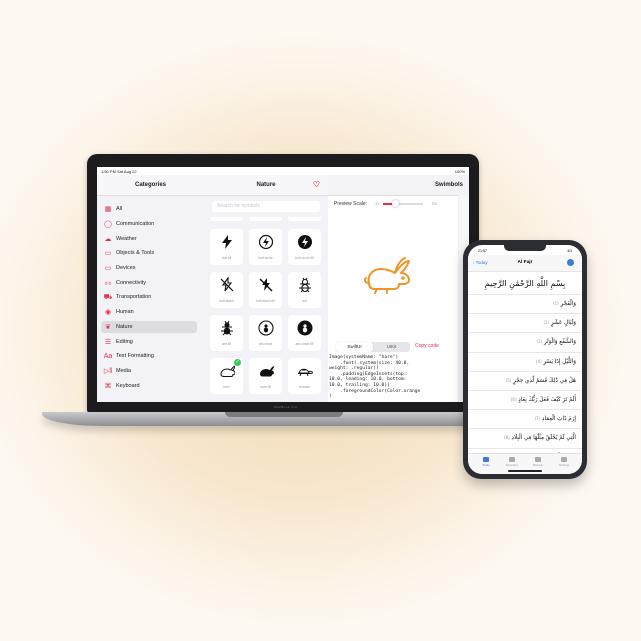 The height and width of the screenshot is (641, 641). What do you see at coordinates (226, 258) in the screenshot?
I see `symbol-name-label: bolt.fill` at bounding box center [226, 258].